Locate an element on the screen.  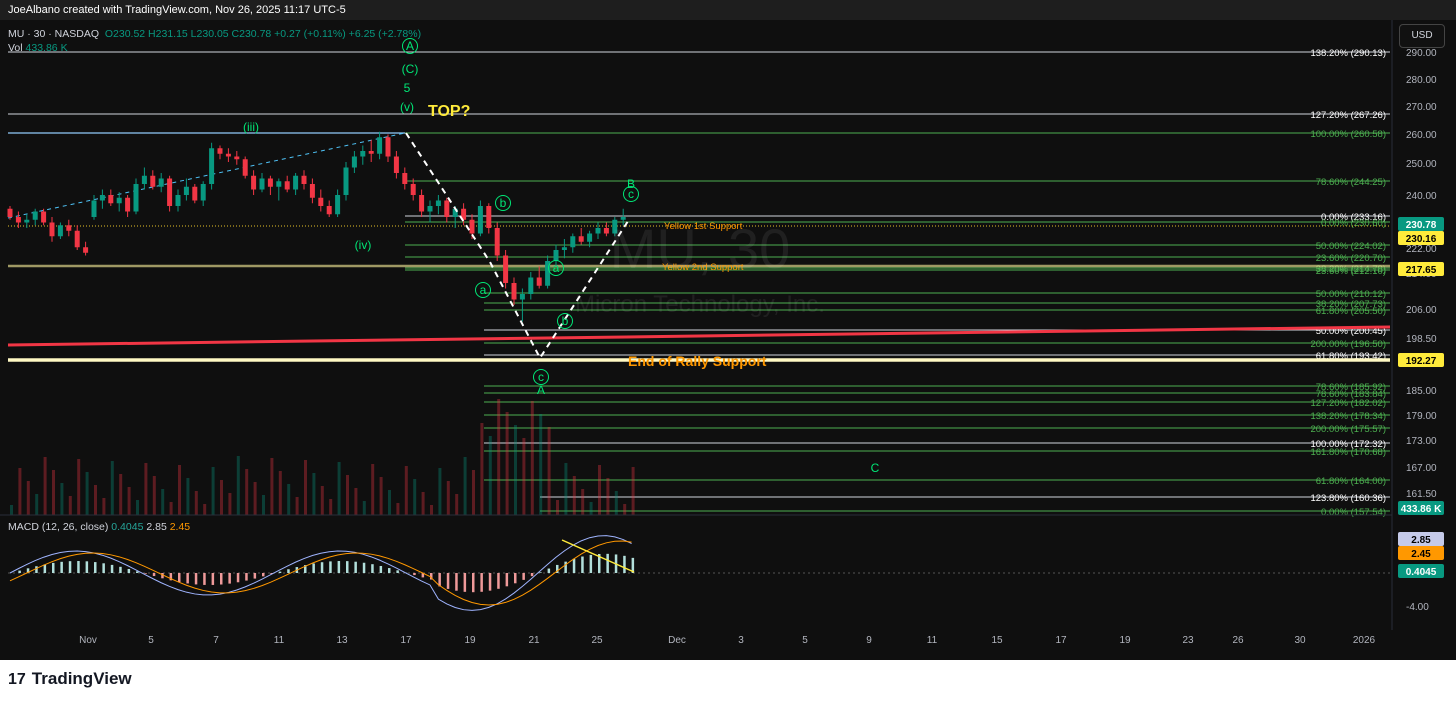
price-tag-label: 2.85 is located at coordinates (1421, 540).